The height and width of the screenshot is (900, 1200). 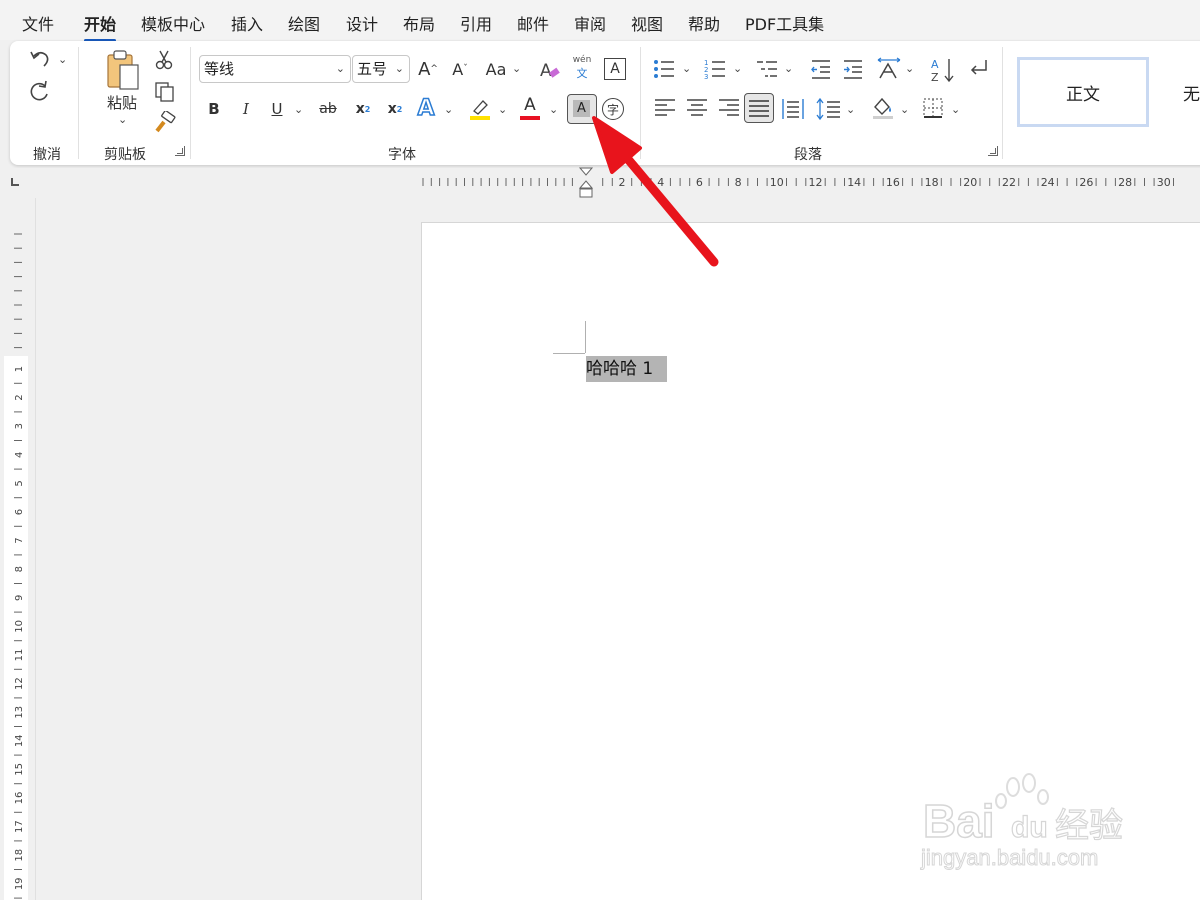 I want to click on font-color-button: A, so click(x=530, y=105).